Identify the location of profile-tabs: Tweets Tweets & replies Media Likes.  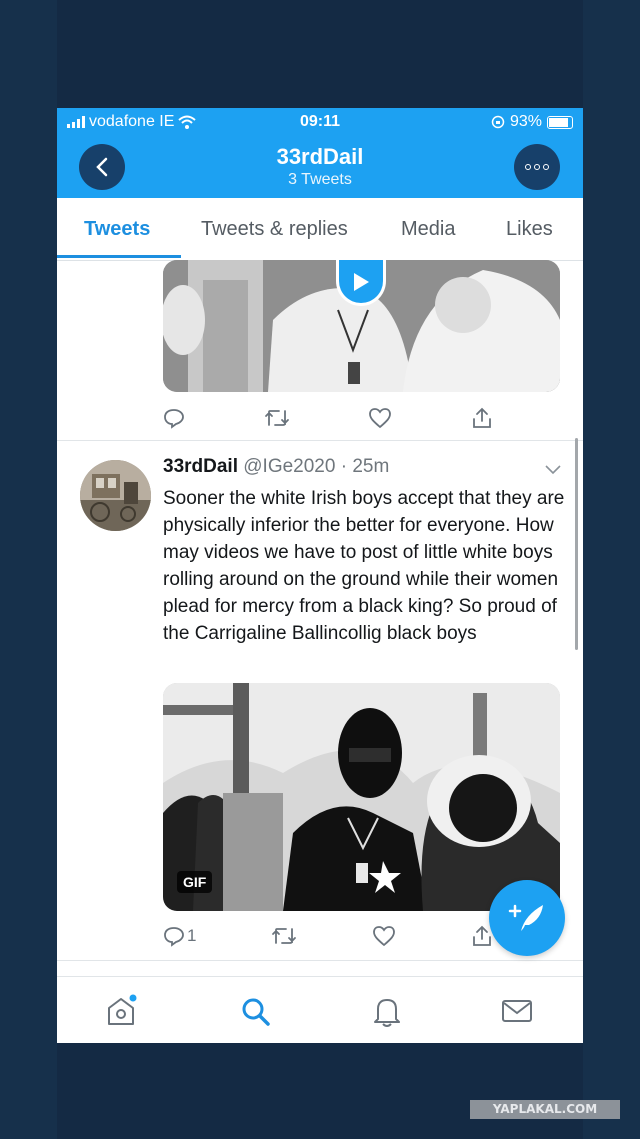
(320, 229).